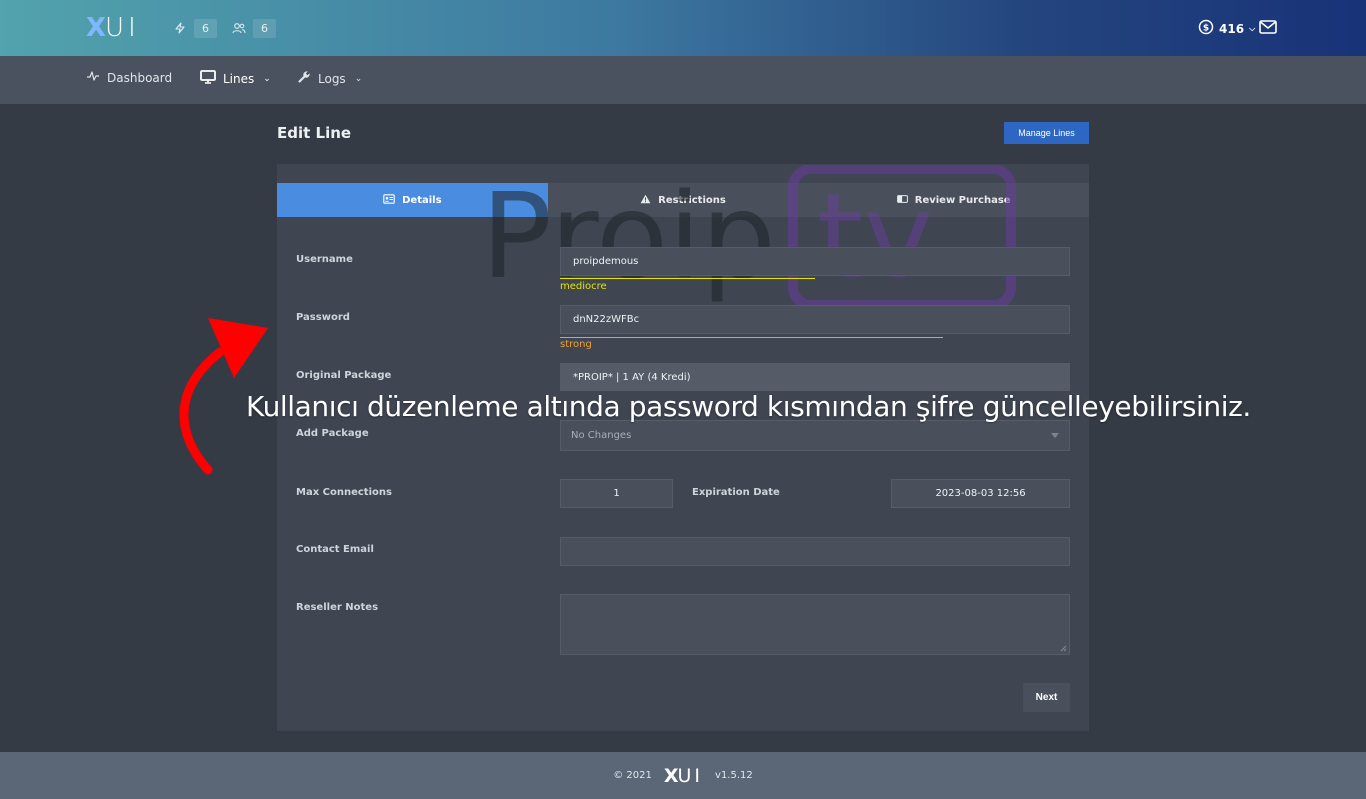 The height and width of the screenshot is (799, 1366). What do you see at coordinates (690, 775) in the screenshot?
I see `footer-logo-ui: UI` at bounding box center [690, 775].